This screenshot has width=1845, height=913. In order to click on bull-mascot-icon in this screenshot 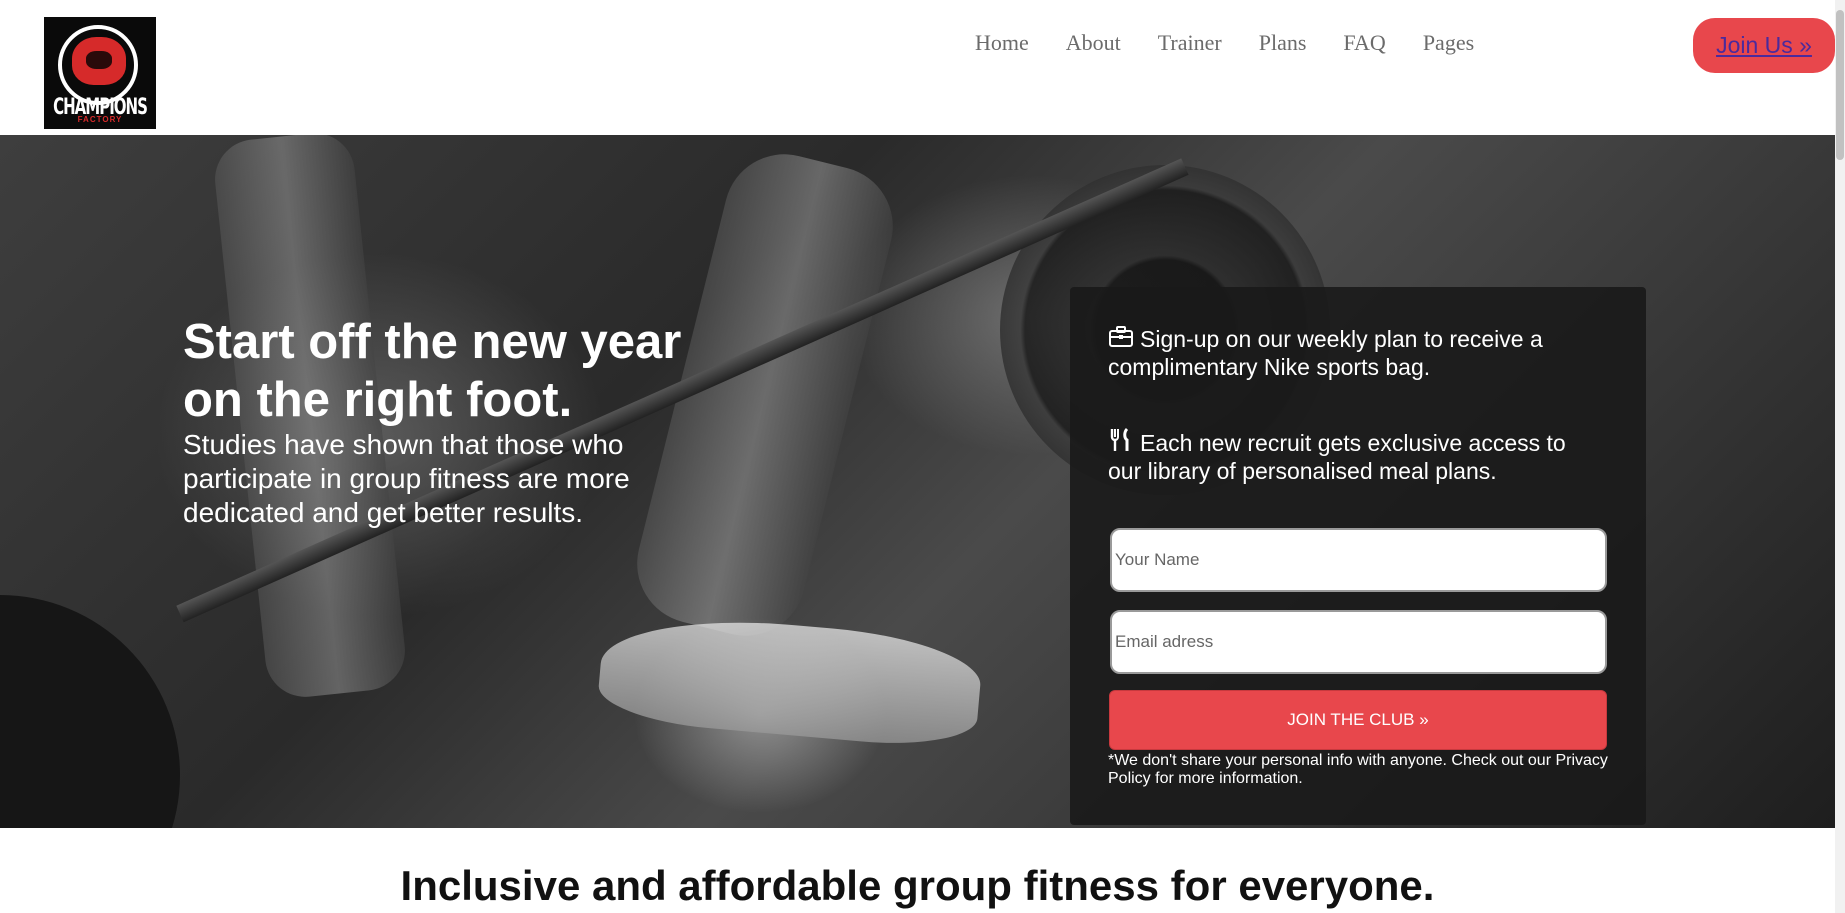, I will do `click(99, 61)`.